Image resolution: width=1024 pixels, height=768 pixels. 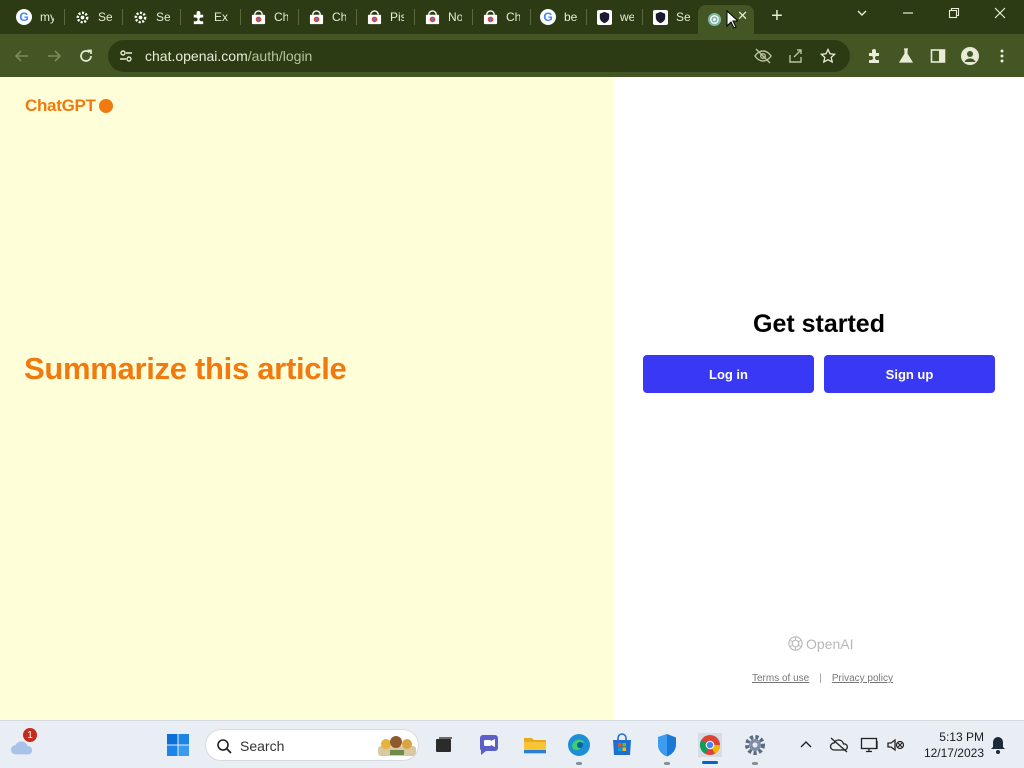 What do you see at coordinates (862, 14) in the screenshot?
I see `tab-search-icon` at bounding box center [862, 14].